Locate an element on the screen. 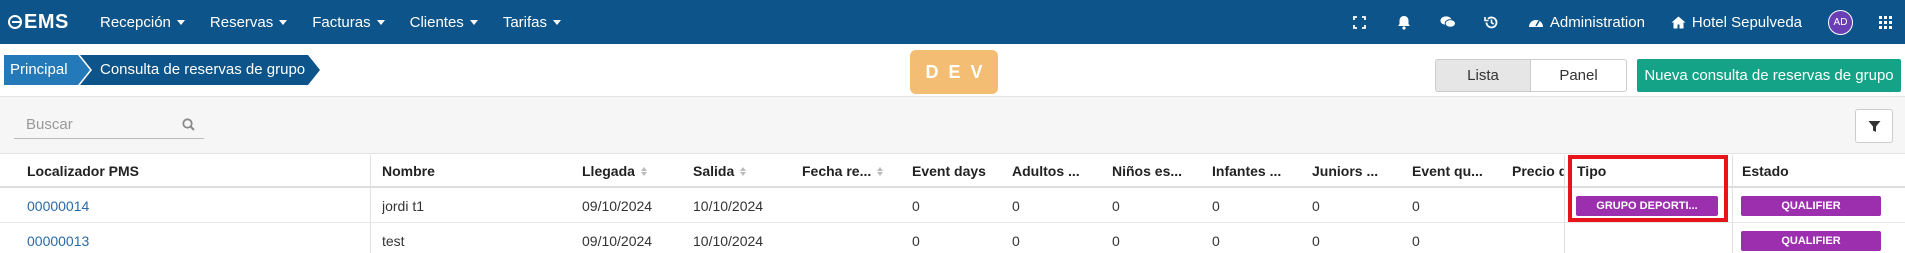  menu-label: Clientes is located at coordinates (436, 22).